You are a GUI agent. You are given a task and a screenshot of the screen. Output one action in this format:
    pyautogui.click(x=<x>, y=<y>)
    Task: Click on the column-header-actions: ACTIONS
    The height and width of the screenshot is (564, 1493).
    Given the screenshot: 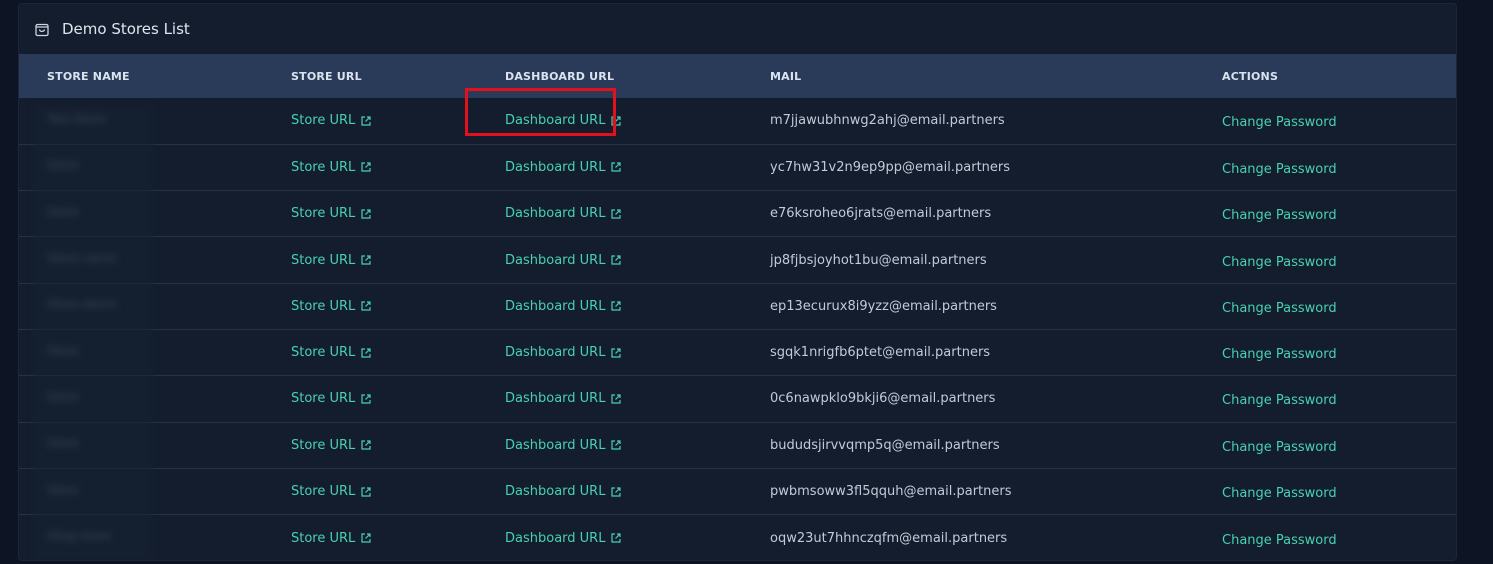 What is the action you would take?
    pyautogui.click(x=1250, y=76)
    